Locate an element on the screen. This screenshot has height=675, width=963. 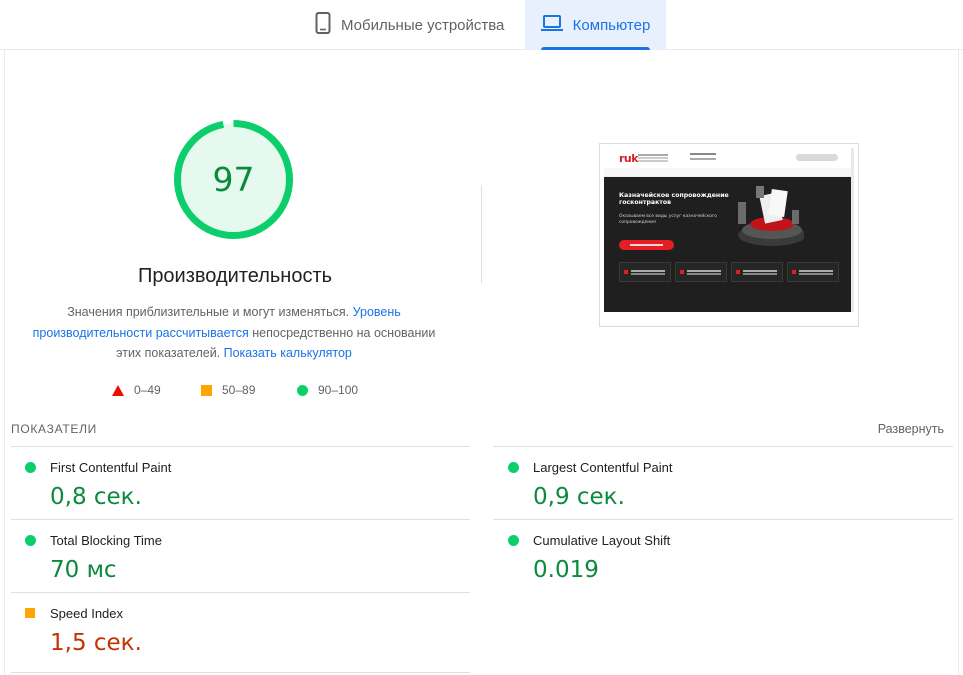
logo-tagline is located at coordinates (653, 155).